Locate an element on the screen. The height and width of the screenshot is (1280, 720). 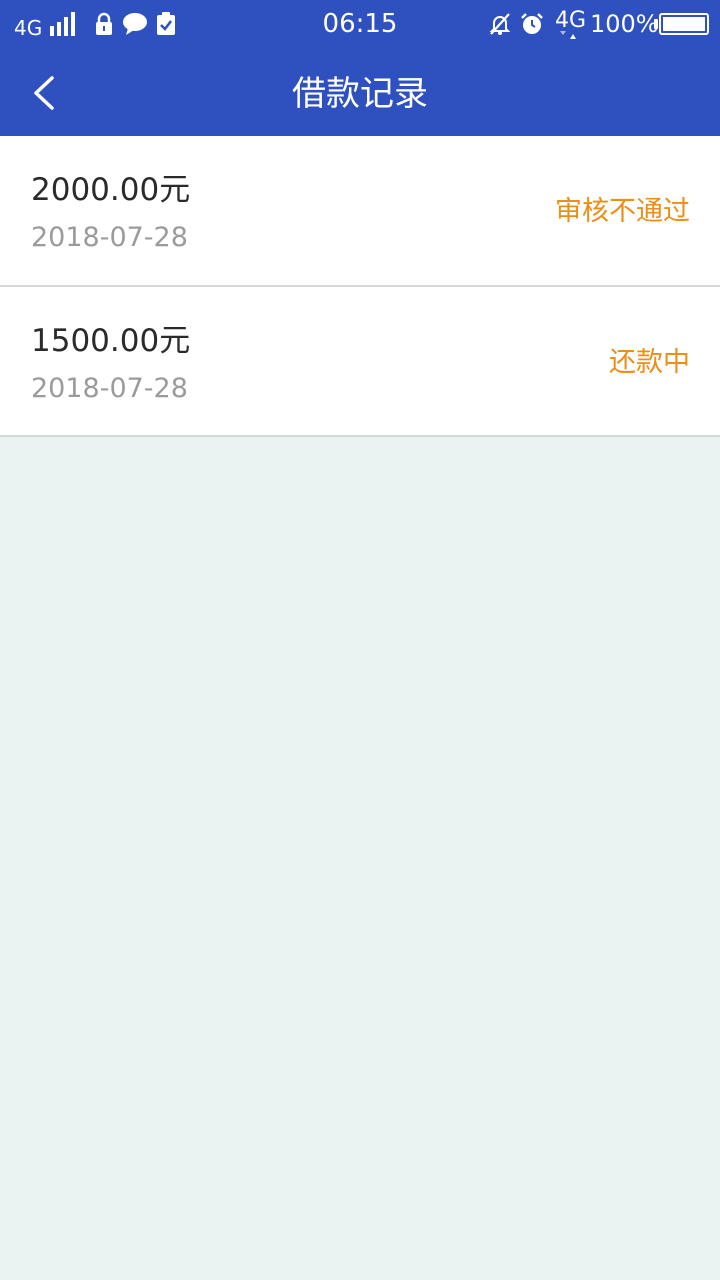
loan-status: 还款中 is located at coordinates (649, 362).